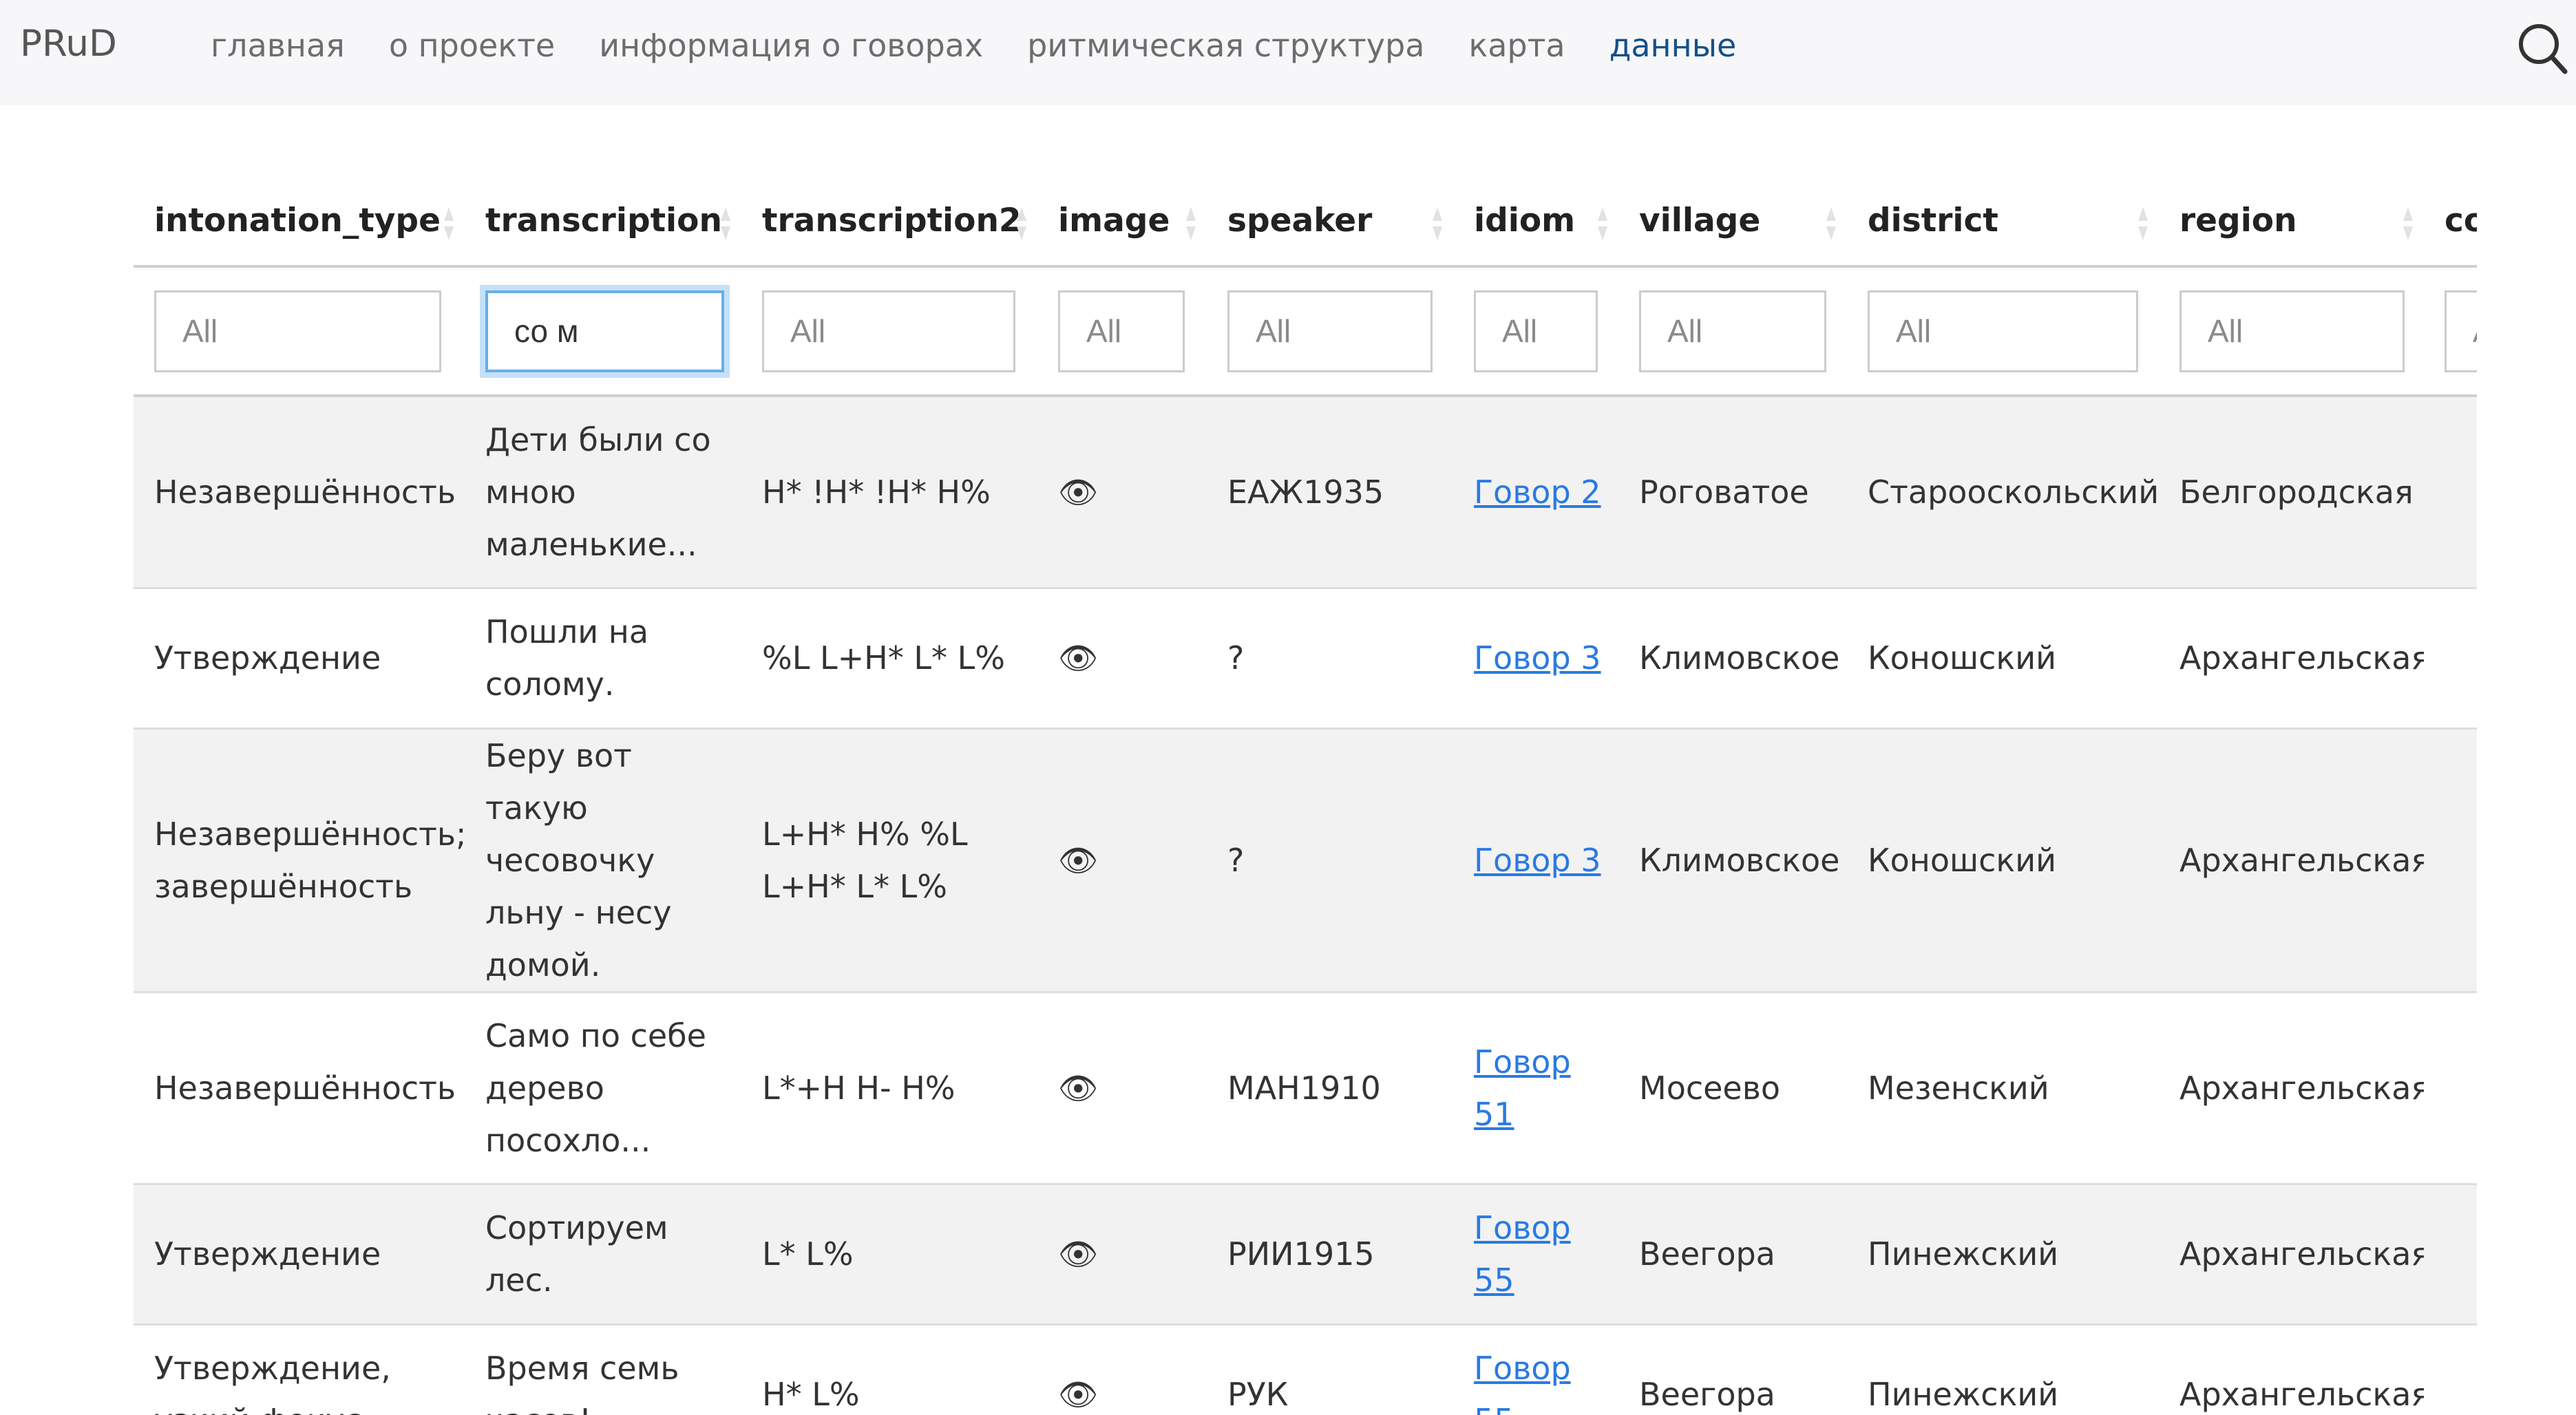 The image size is (2576, 1415). Describe the element at coordinates (889, 1255) in the screenshot. I see `cell-transcription2: L* L%` at that location.